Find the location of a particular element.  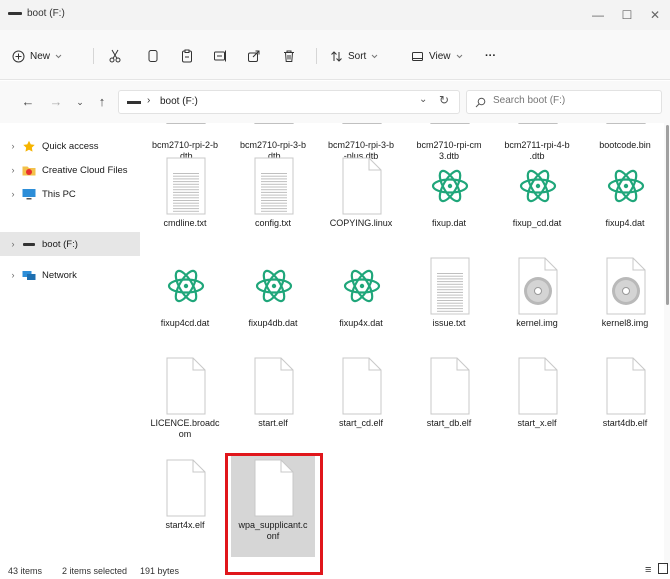

sidebar-item-network: › Network is located at coordinates (70, 275).